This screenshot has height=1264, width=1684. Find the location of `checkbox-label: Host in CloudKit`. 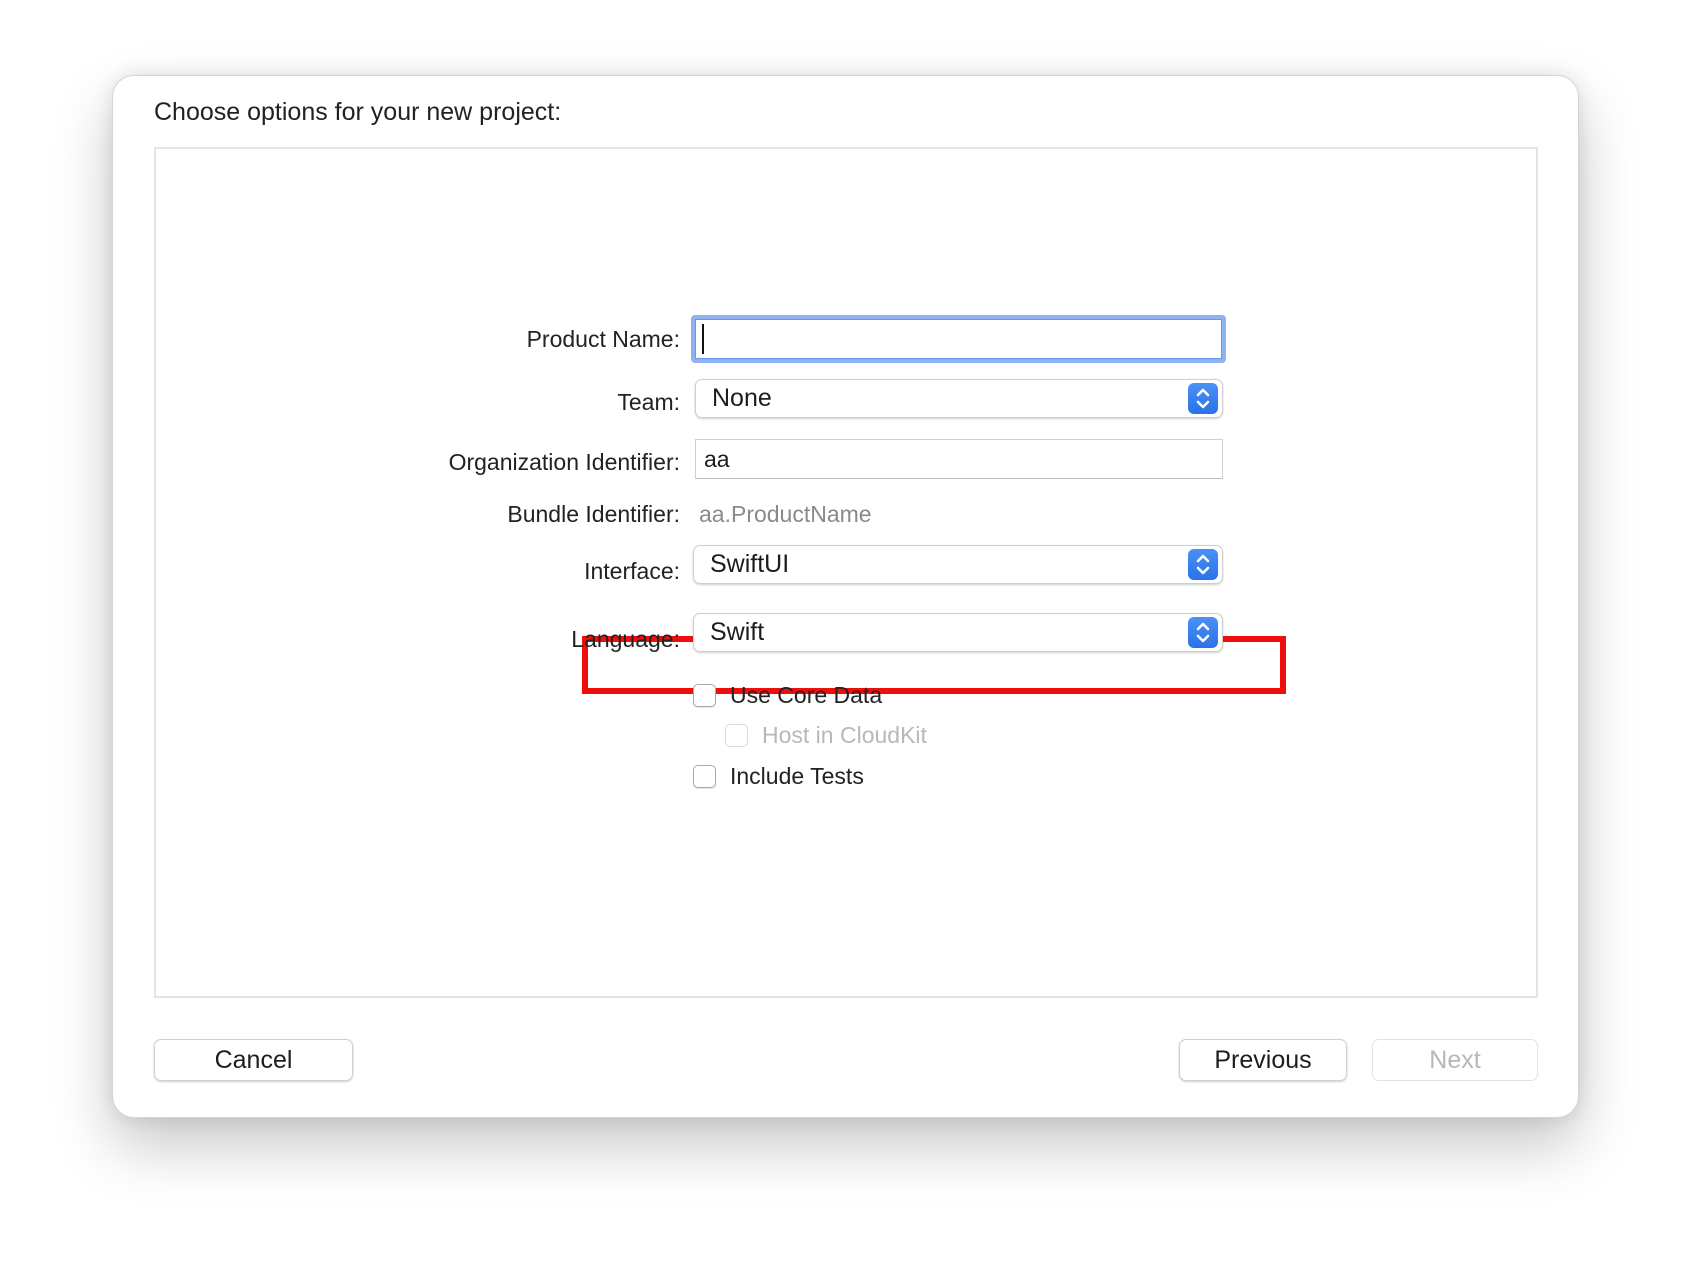

checkbox-label: Host in CloudKit is located at coordinates (844, 735).